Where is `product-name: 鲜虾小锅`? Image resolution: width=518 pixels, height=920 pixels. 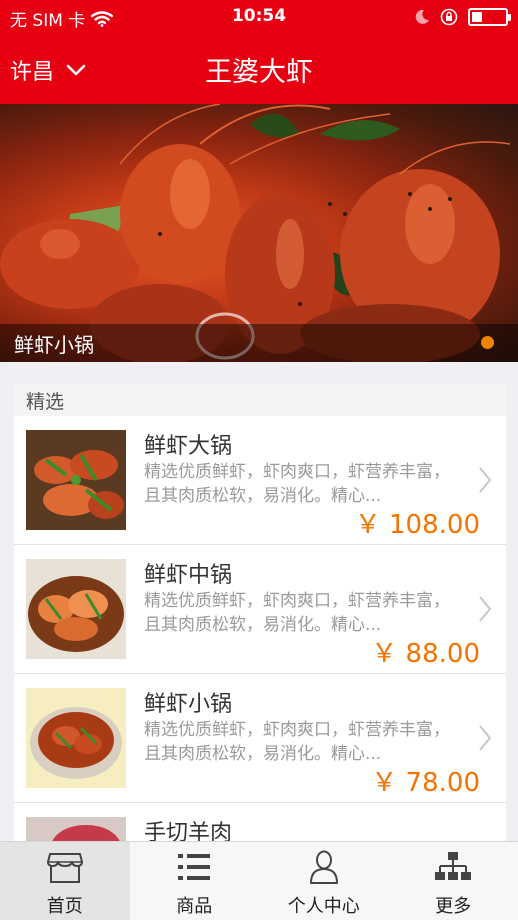 product-name: 鲜虾小锅 is located at coordinates (188, 704).